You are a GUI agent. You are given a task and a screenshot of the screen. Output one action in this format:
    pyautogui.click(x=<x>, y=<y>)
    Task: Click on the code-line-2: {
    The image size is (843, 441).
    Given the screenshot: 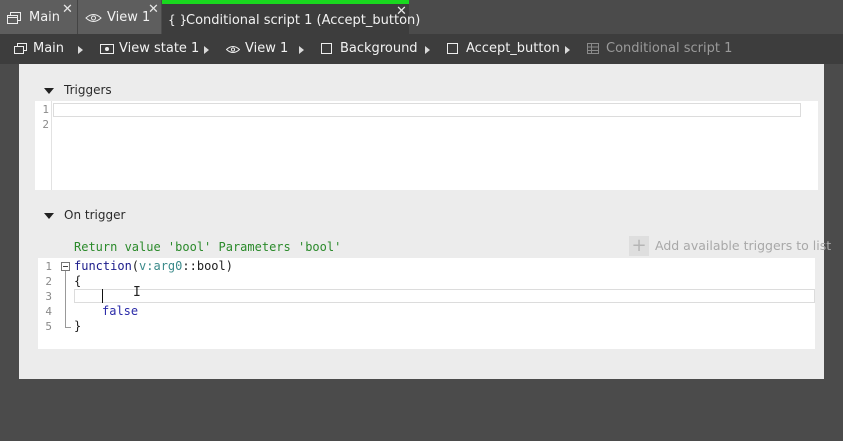 What is the action you would take?
    pyautogui.click(x=78, y=281)
    